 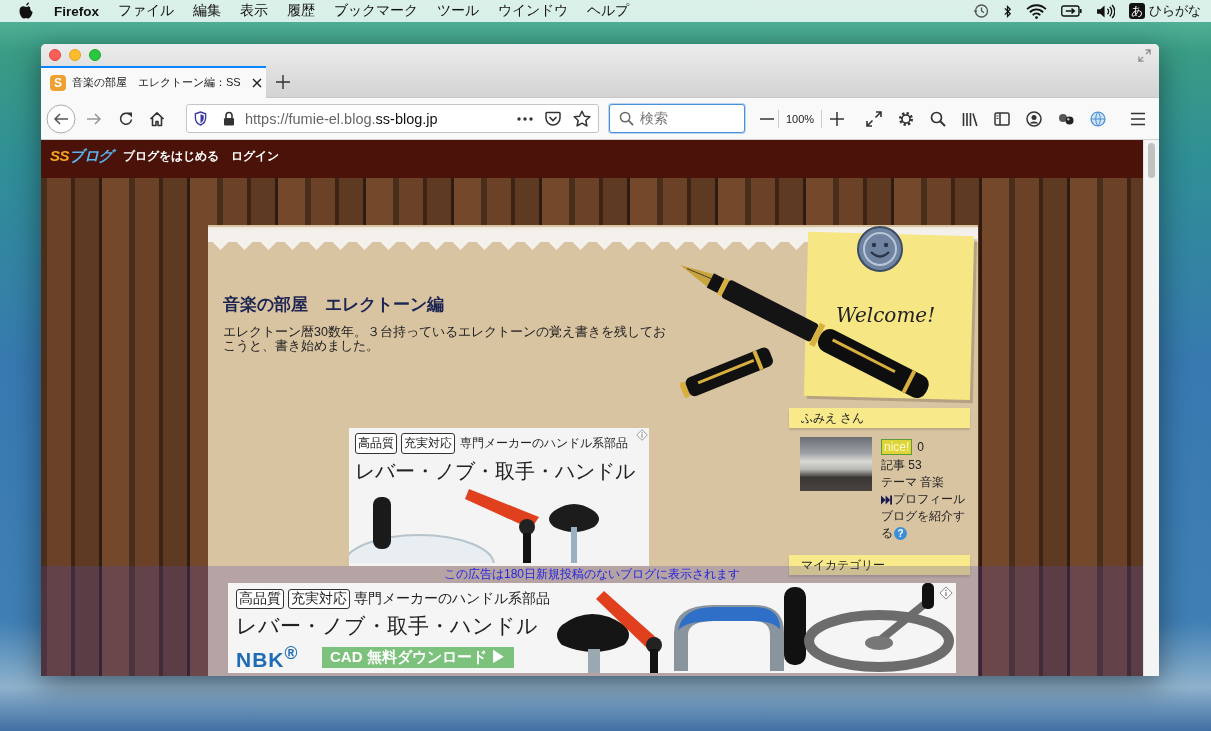 What do you see at coordinates (1002, 118) in the screenshot?
I see `sidebar-icon` at bounding box center [1002, 118].